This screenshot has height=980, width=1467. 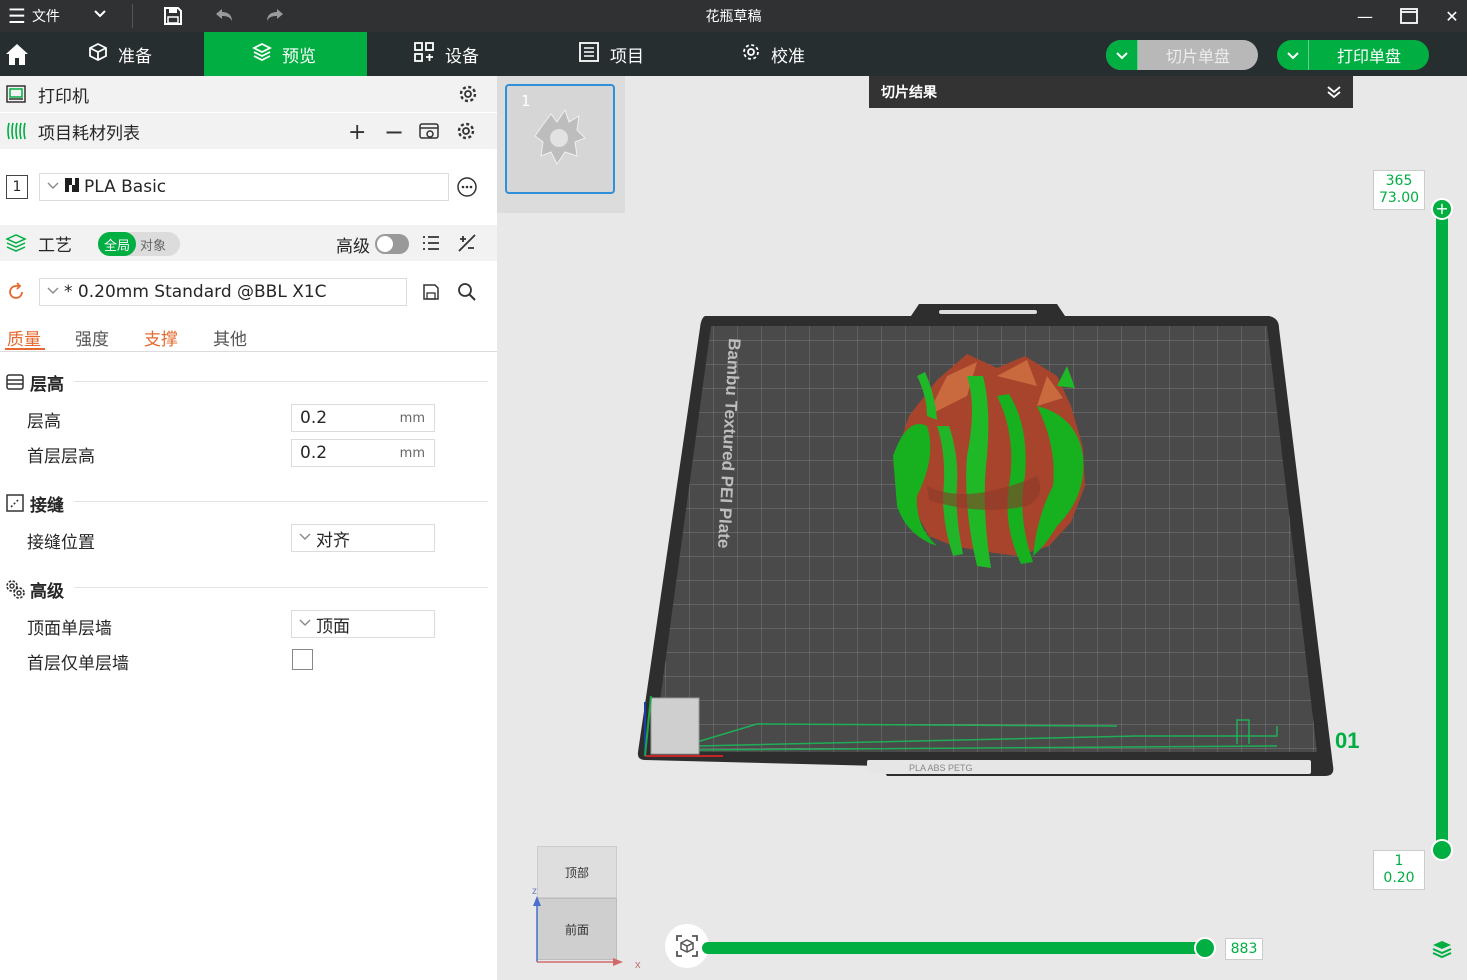 What do you see at coordinates (44, 422) in the screenshot?
I see `layer-height-label: 层高` at bounding box center [44, 422].